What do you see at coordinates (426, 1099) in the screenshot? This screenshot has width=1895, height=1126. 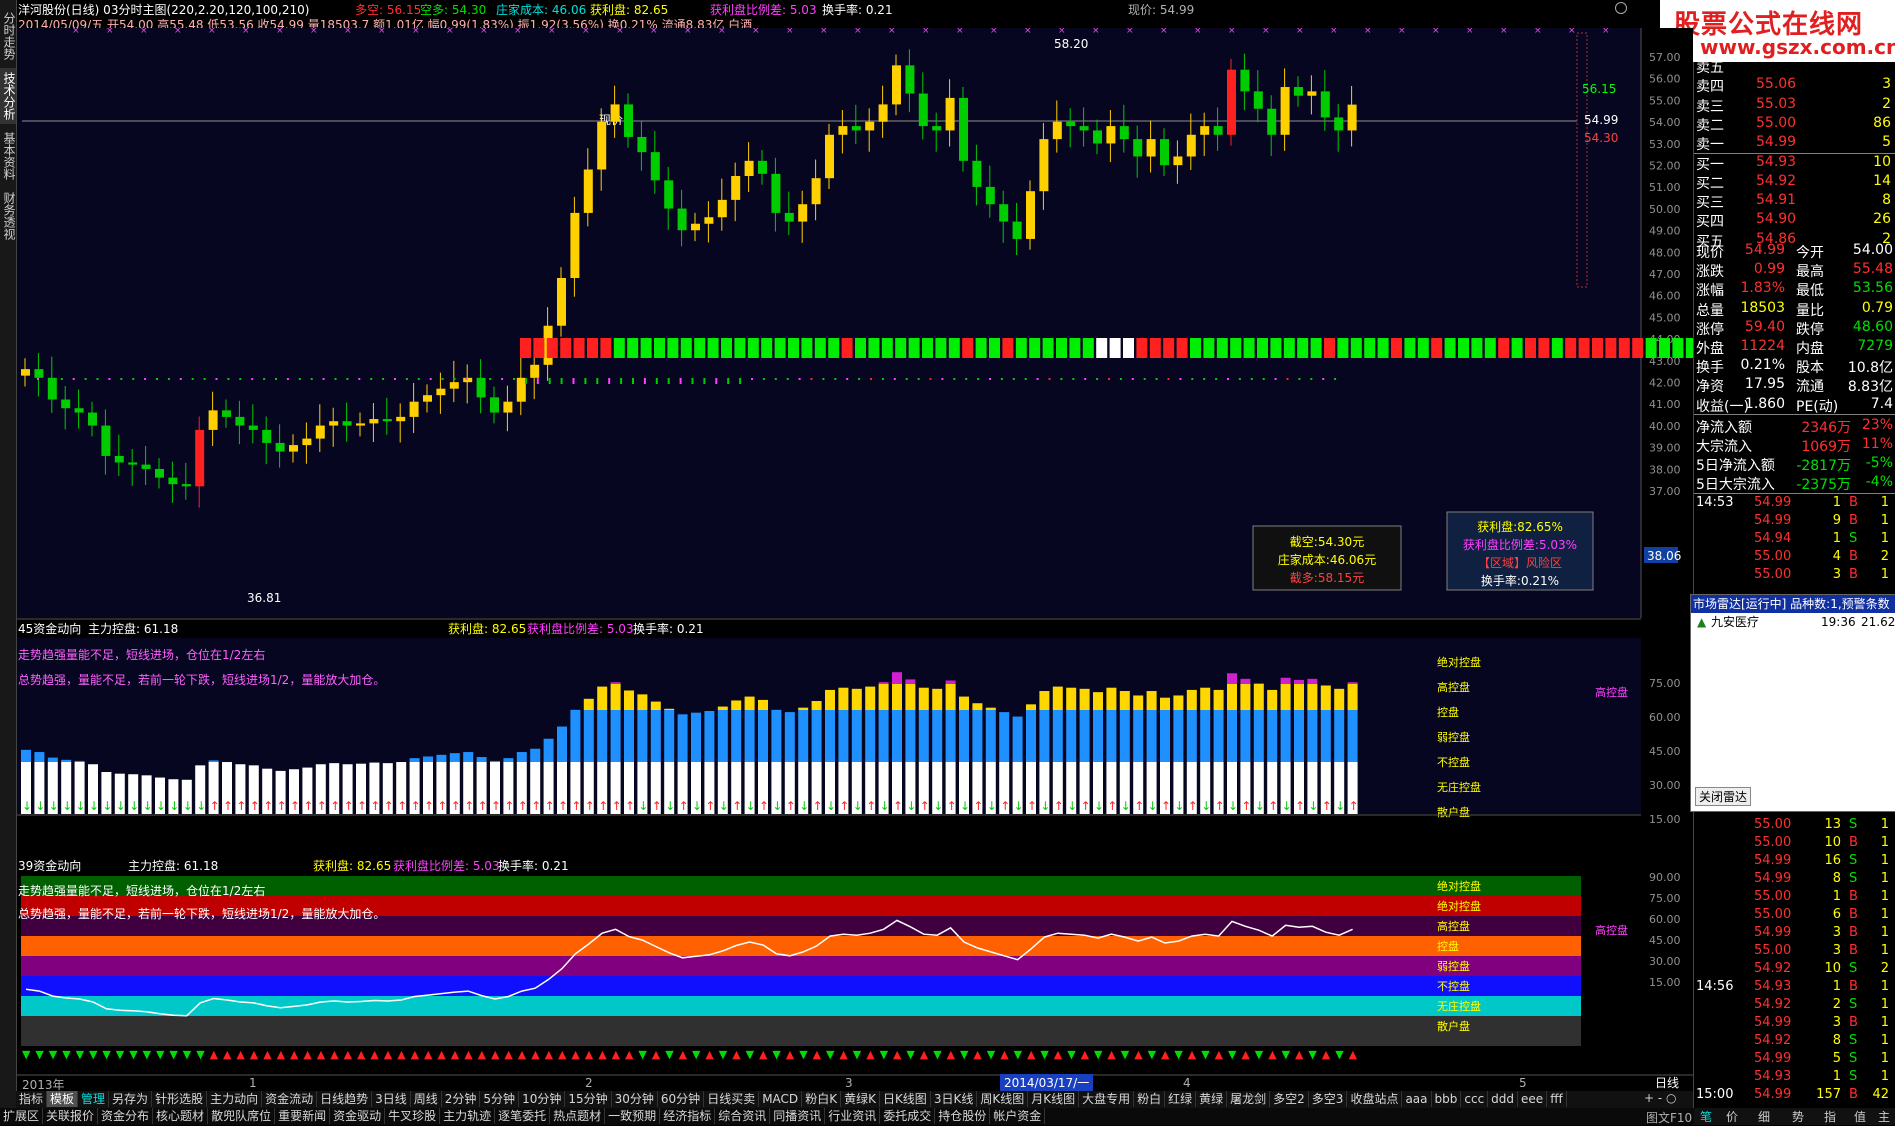 I see `indicator-tab: 周线` at bounding box center [426, 1099].